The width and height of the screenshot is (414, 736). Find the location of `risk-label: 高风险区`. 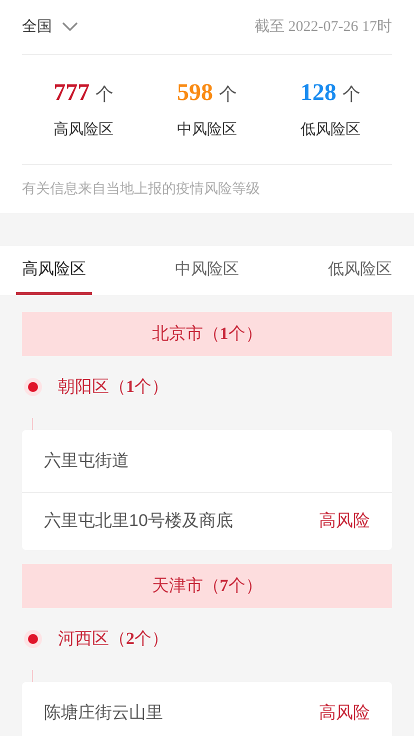

risk-label: 高风险区 is located at coordinates (84, 130).